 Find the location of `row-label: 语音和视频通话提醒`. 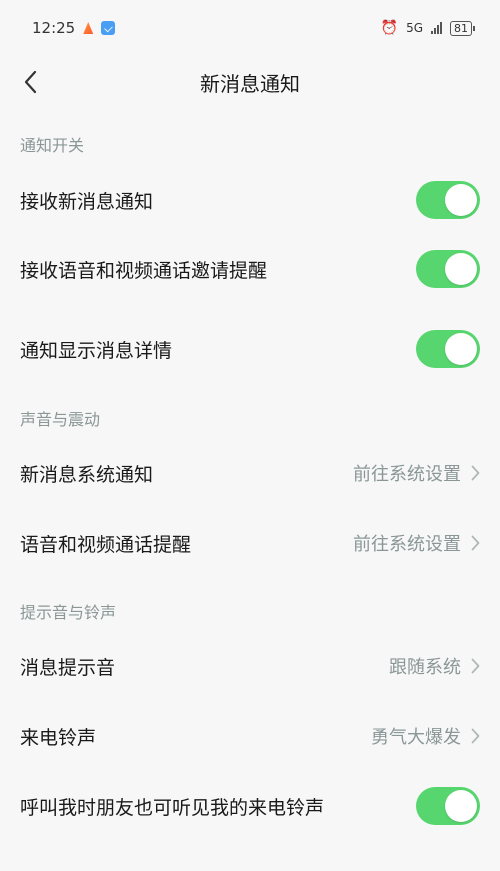

row-label: 语音和视频通话提醒 is located at coordinates (106, 544).